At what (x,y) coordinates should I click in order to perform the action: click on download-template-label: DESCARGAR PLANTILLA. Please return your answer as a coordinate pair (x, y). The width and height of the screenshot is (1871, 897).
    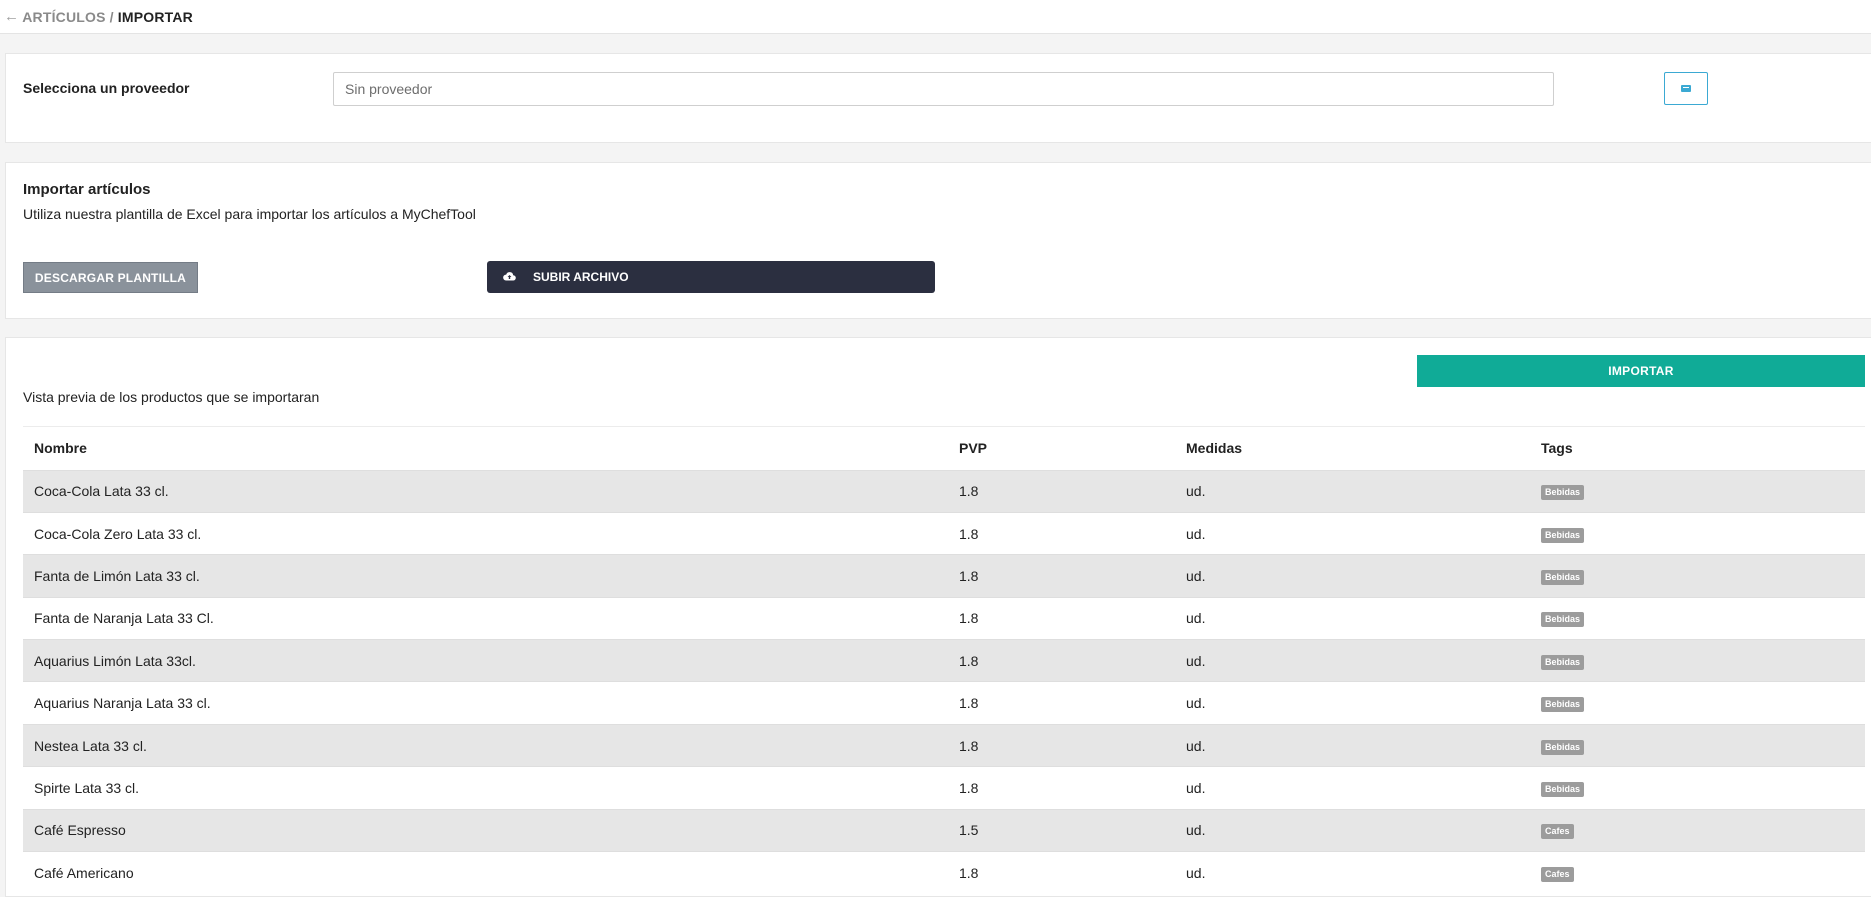
    Looking at the image, I should click on (110, 277).